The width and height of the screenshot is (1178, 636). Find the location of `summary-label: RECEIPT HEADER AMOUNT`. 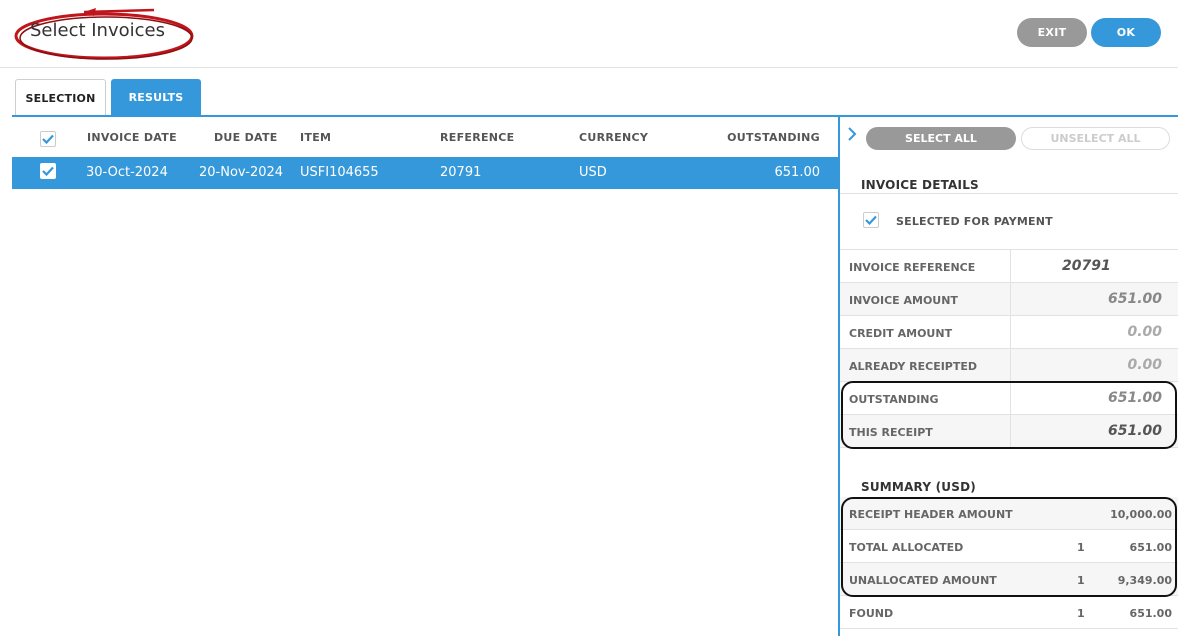

summary-label: RECEIPT HEADER AMOUNT is located at coordinates (931, 514).